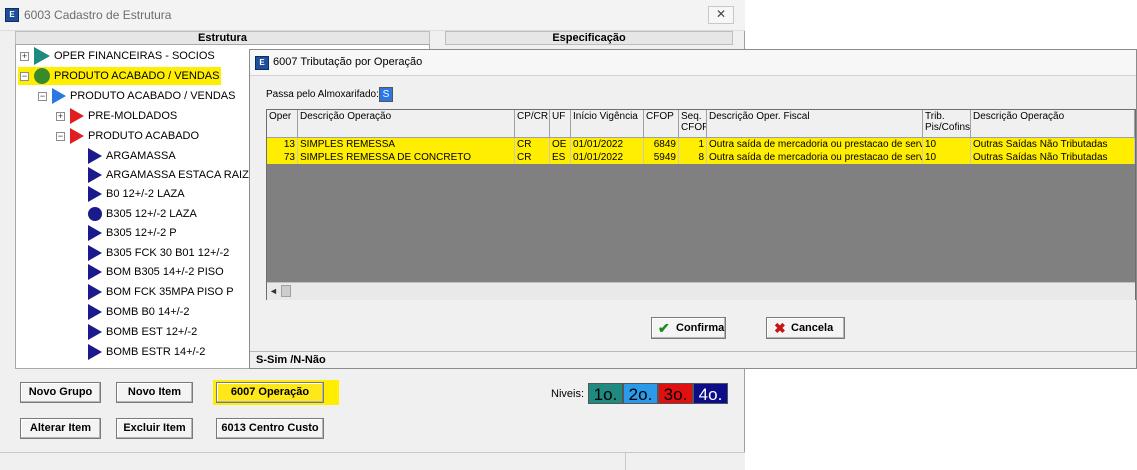 The height and width of the screenshot is (470, 1137). I want to click on green-circle-icon, so click(42, 76).